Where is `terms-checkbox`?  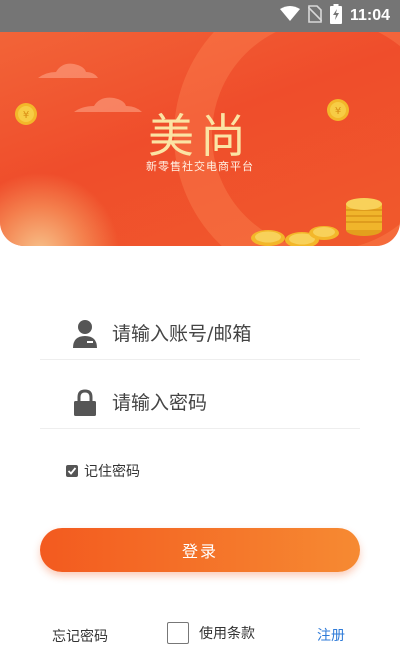 terms-checkbox is located at coordinates (178, 633).